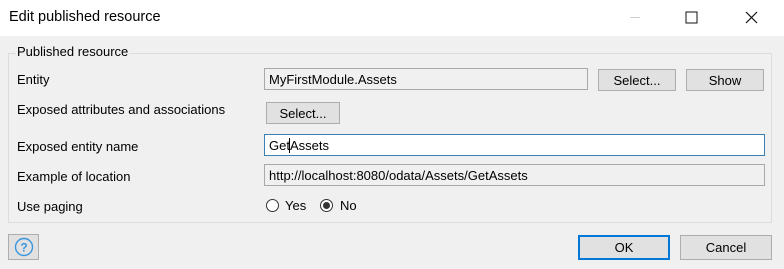 The width and height of the screenshot is (784, 269). I want to click on help-icon: ?, so click(23, 247).